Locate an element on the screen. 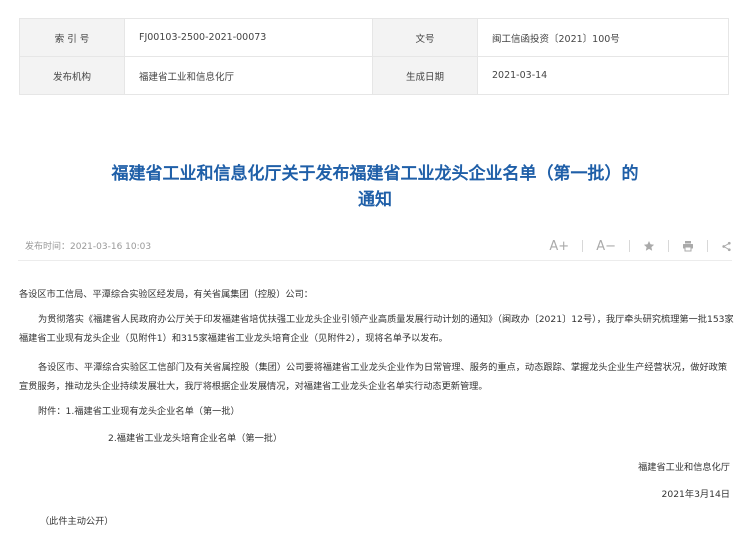 The height and width of the screenshot is (541, 750). star-icon is located at coordinates (649, 246).